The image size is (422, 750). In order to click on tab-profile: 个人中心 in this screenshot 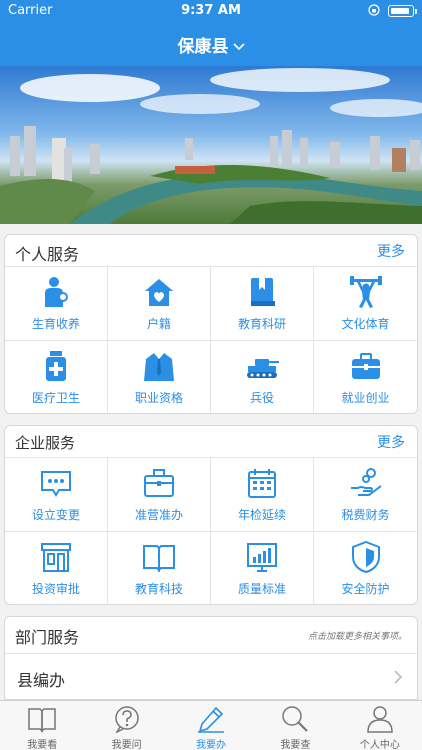, I will do `click(380, 725)`.